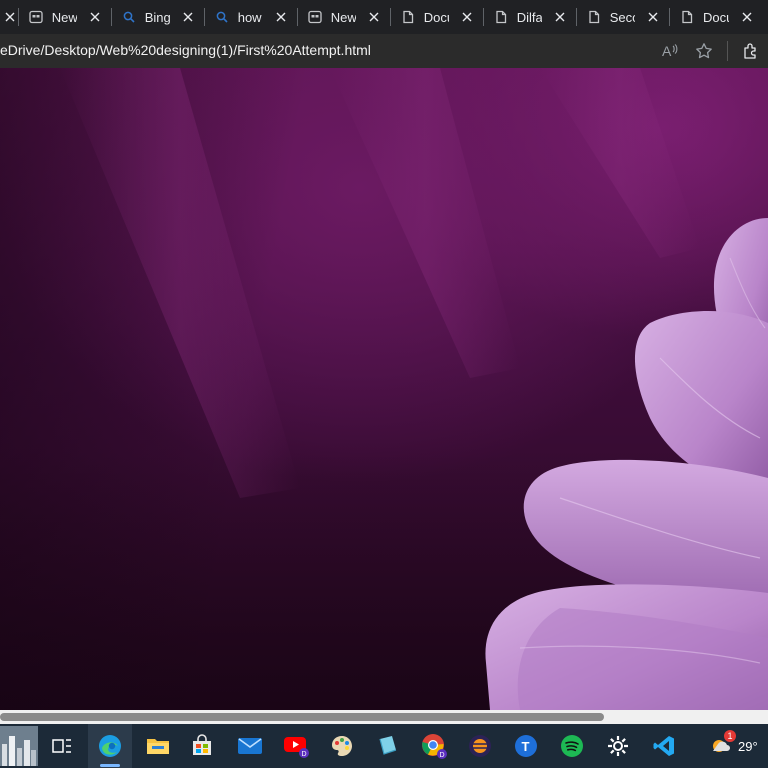  What do you see at coordinates (62, 746) in the screenshot?
I see `task-view-icon` at bounding box center [62, 746].